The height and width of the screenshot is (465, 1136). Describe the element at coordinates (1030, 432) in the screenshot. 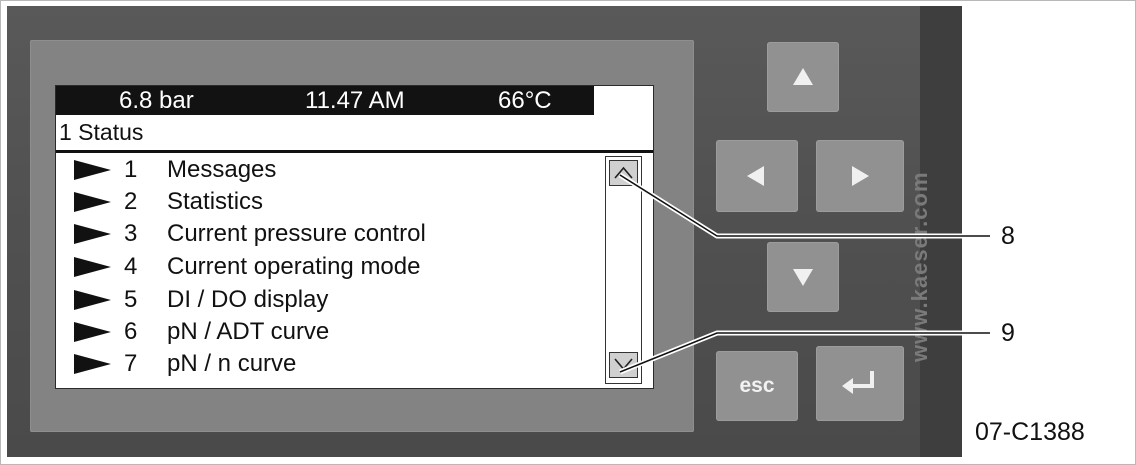

I see `figure-id: 07-C1388` at that location.